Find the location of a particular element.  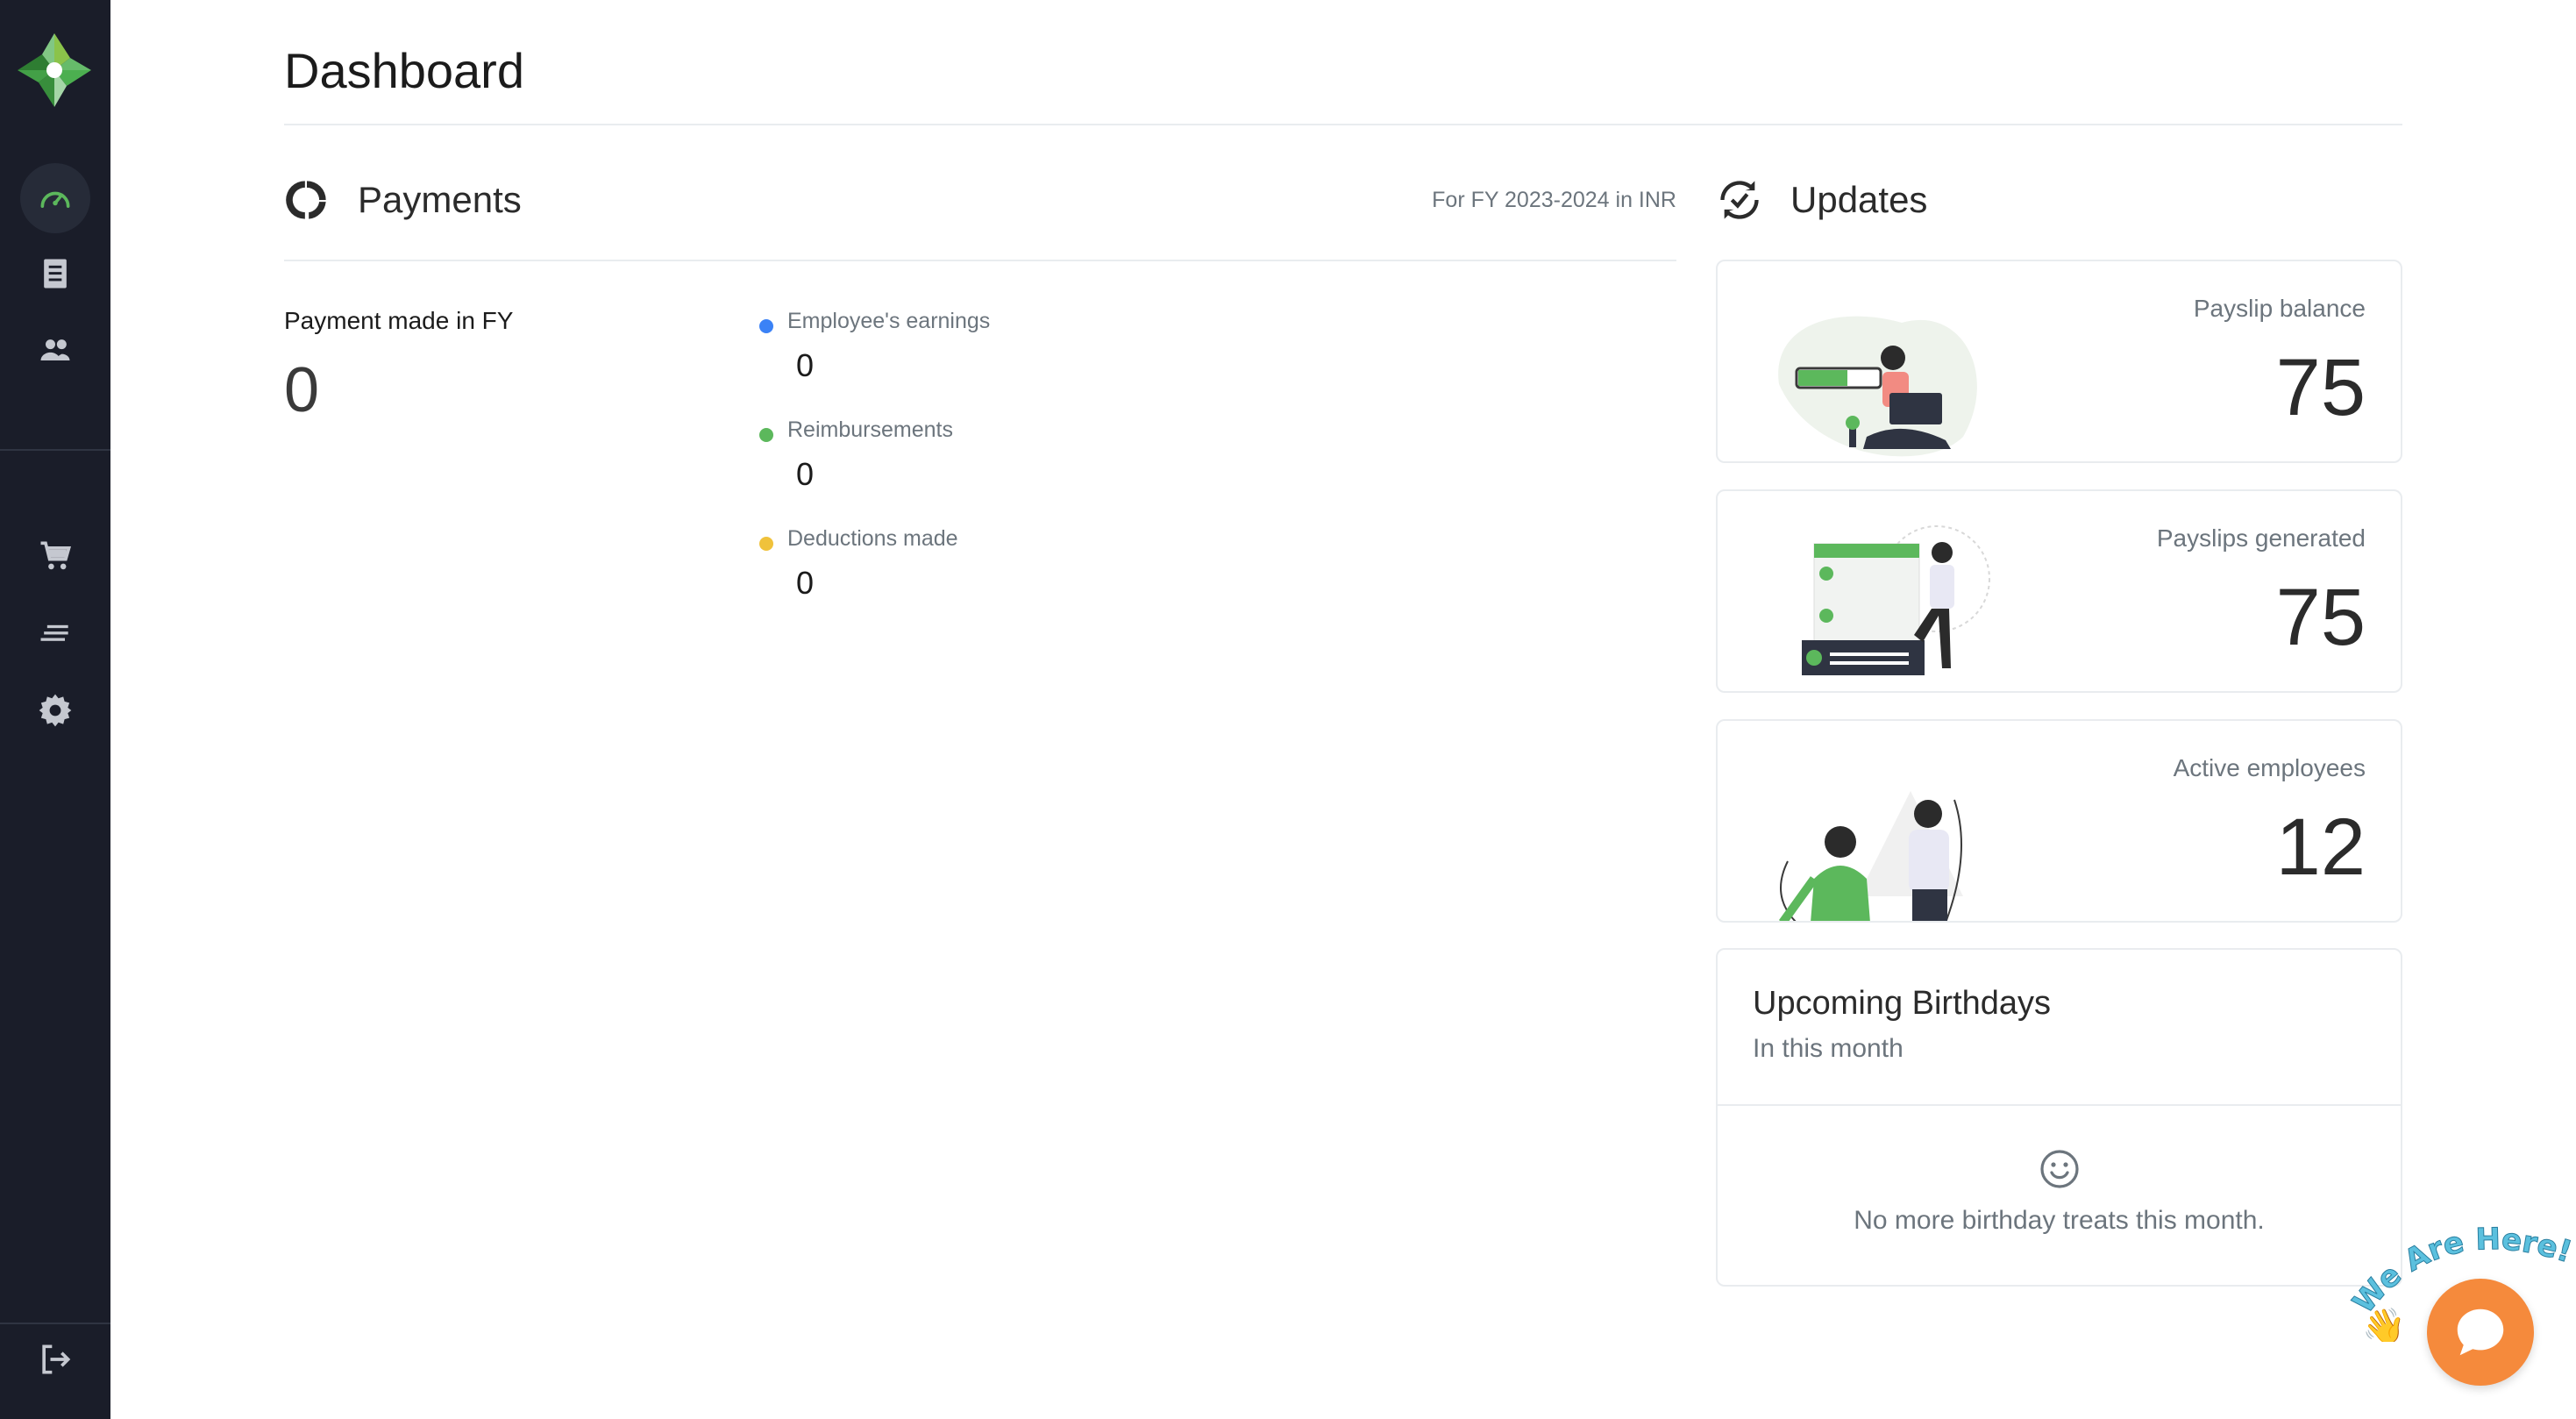

title-divider is located at coordinates (1343, 125).